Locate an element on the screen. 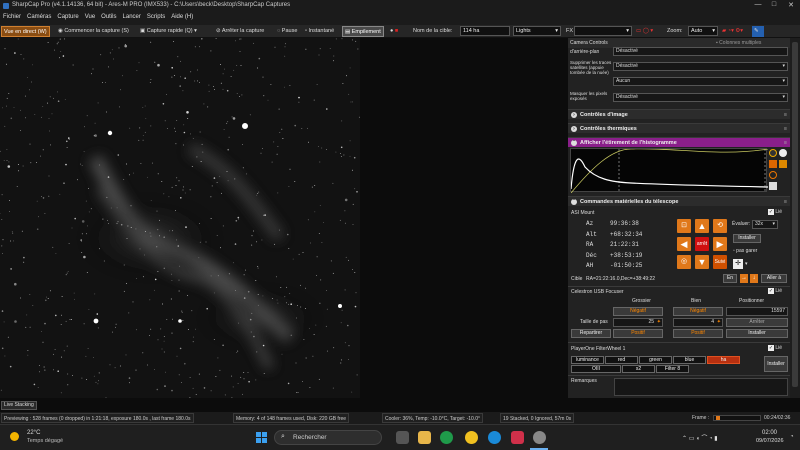 This screenshot has height=450, width=800. overlay-icons: ▭ ◯ ▾ is located at coordinates (644, 31).